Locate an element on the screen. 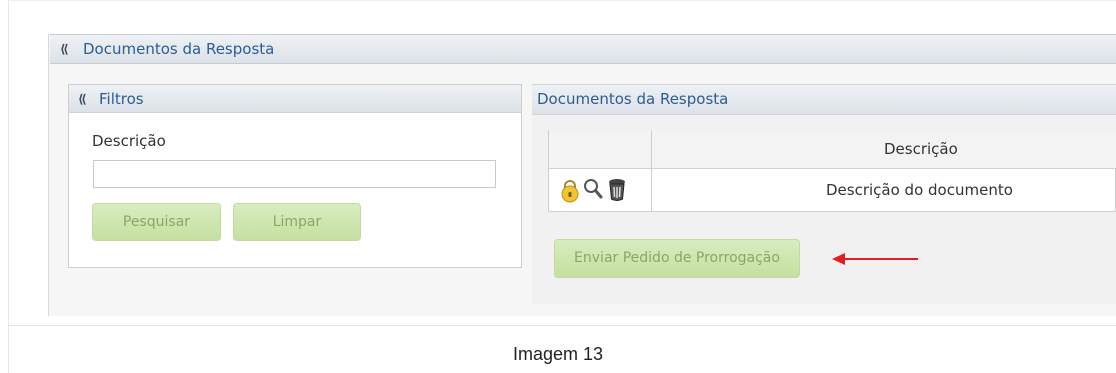 The image size is (1116, 373). description-column-header: Descrição is located at coordinates (921, 149).